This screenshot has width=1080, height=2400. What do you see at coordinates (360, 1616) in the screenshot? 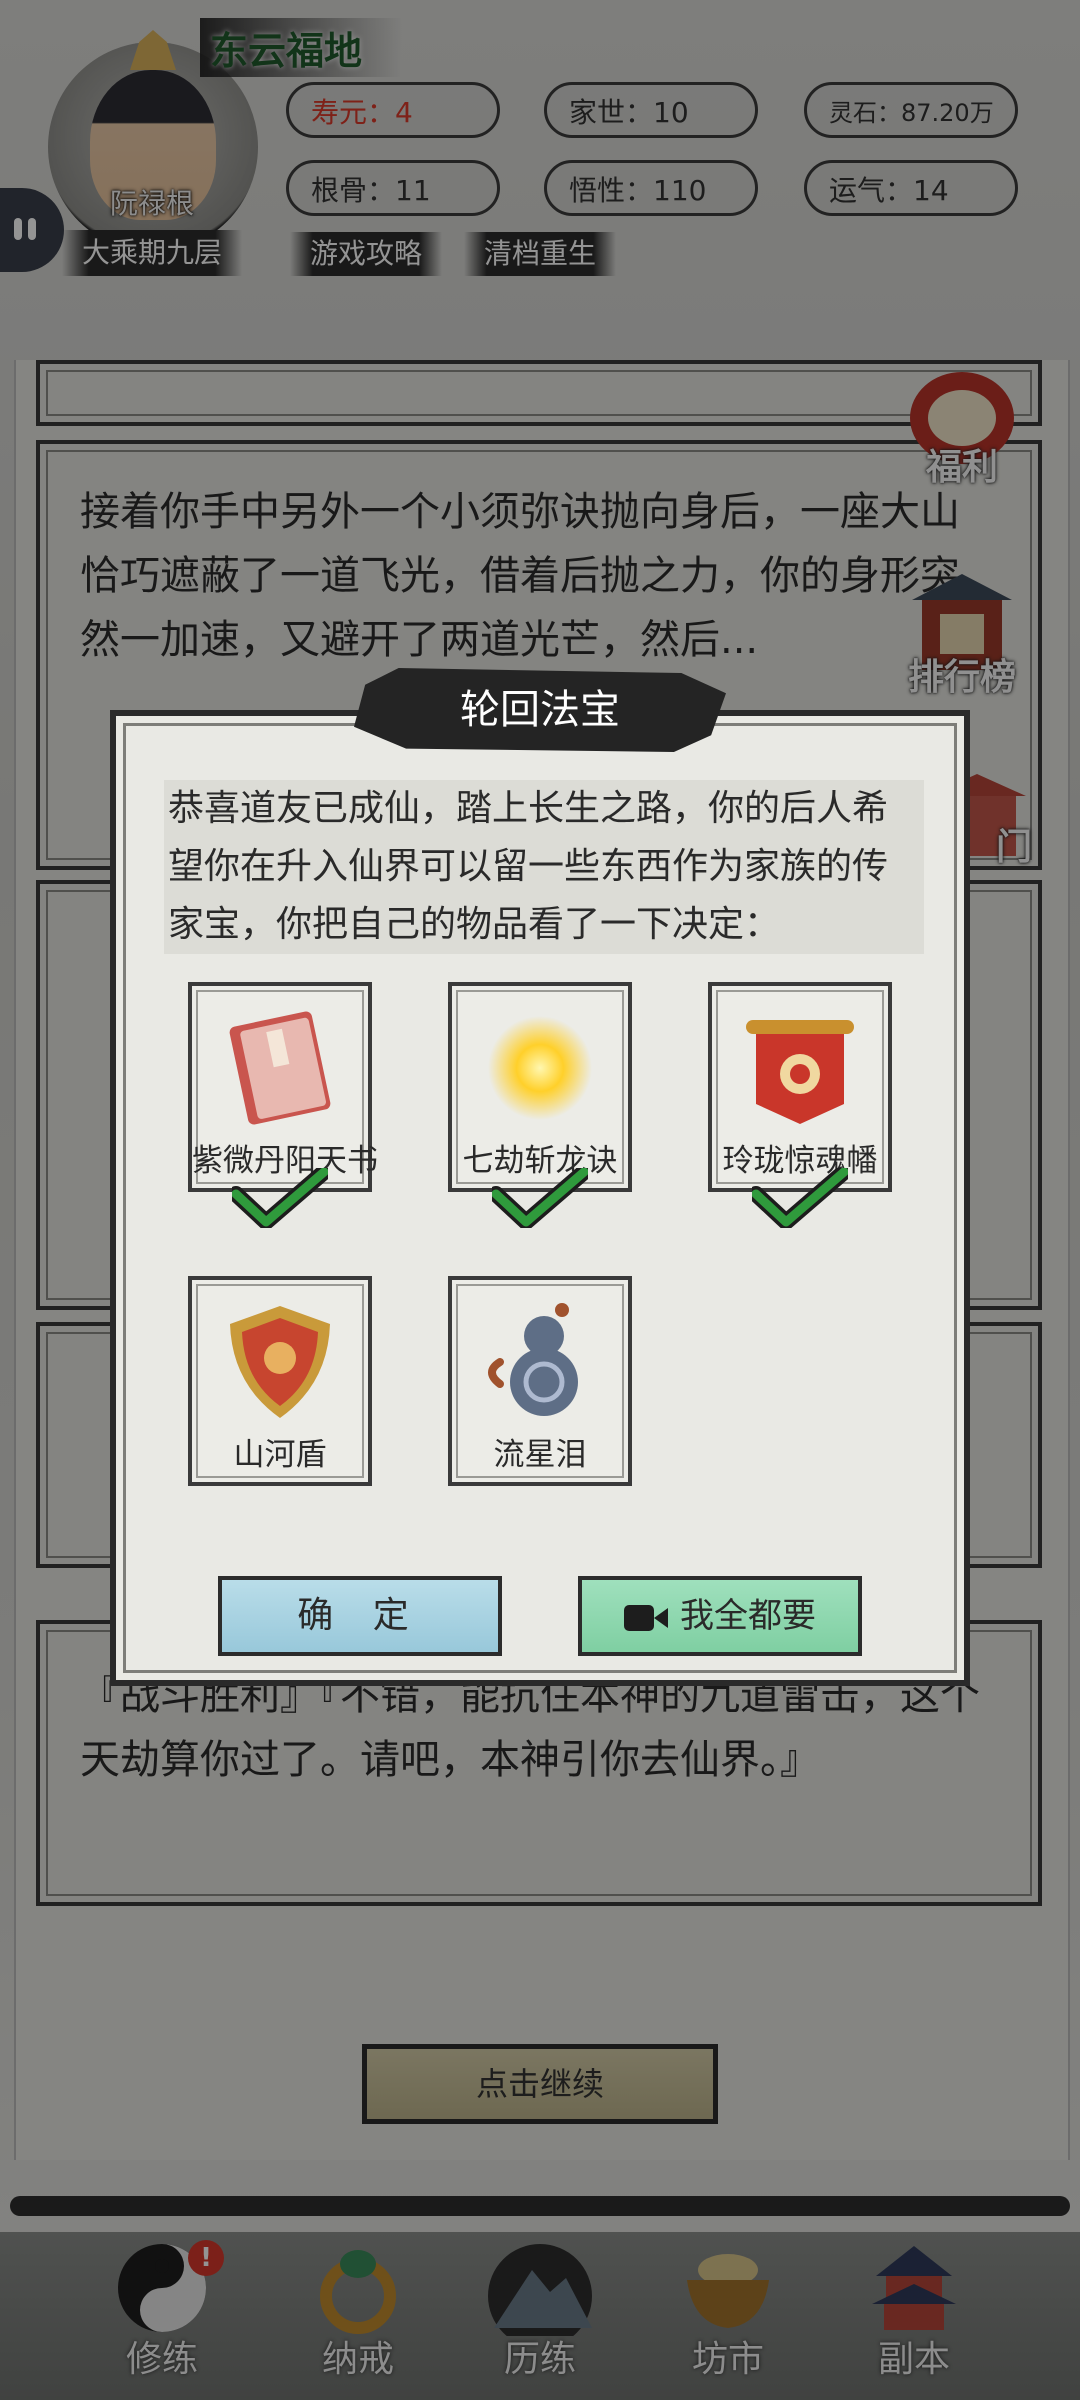
I see `confirm-button: 确 定` at bounding box center [360, 1616].